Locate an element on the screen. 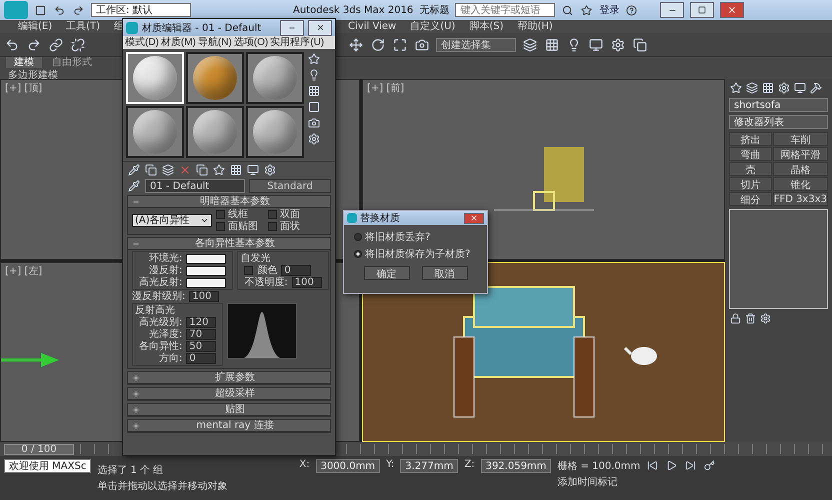 The height and width of the screenshot is (500, 832). coordinate-field: 3000.0mm is located at coordinates (348, 466).